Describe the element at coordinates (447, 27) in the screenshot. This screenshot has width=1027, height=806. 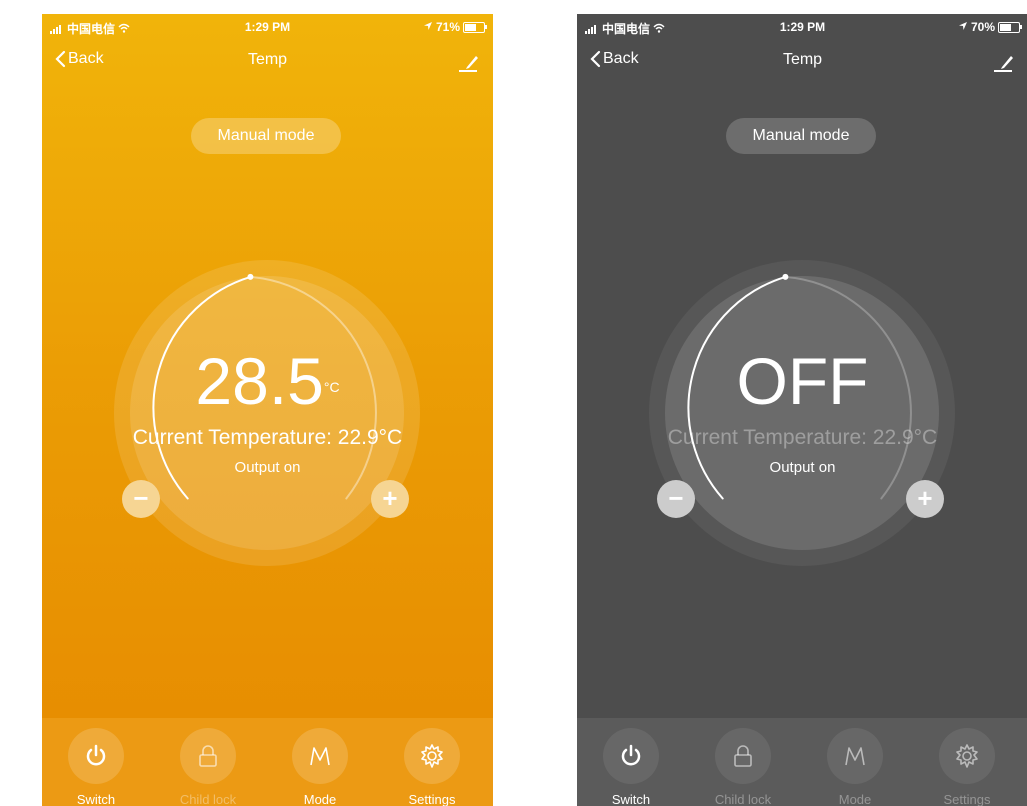
I see `battery-percent: 71%` at that location.